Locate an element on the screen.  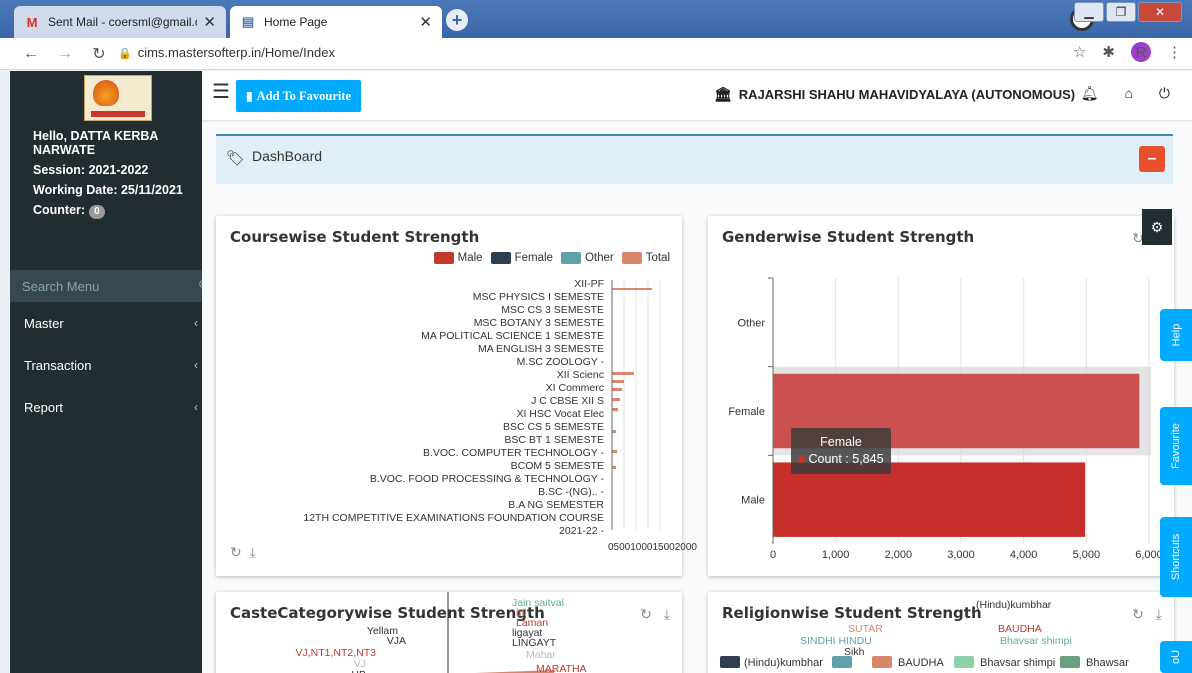
course-category-label: B.SC -(NG).. - is located at coordinates (571, 492).